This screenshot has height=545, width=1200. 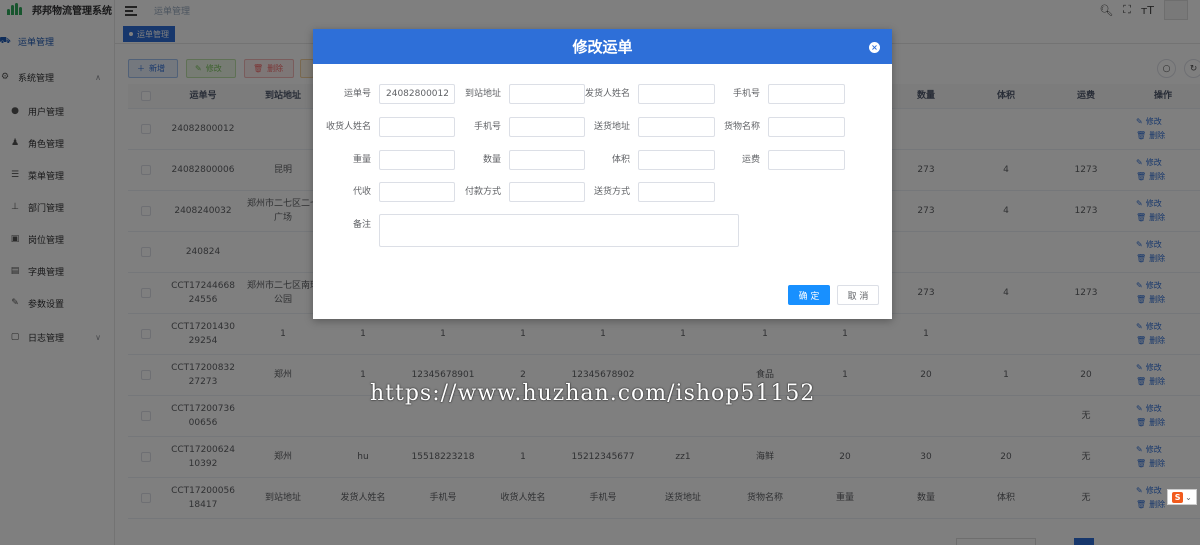 I want to click on label-goods: 货物名称, so click(x=741, y=127).